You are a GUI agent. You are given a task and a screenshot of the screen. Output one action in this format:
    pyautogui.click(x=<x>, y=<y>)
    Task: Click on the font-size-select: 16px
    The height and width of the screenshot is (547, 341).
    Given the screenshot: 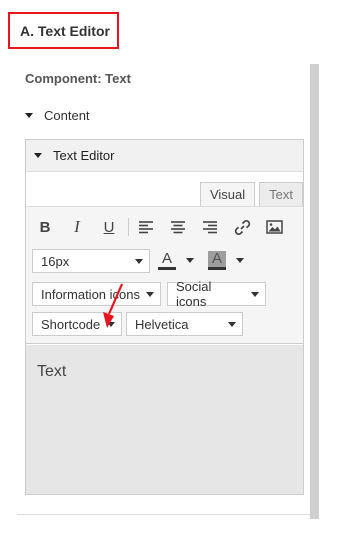 What is the action you would take?
    pyautogui.click(x=91, y=261)
    